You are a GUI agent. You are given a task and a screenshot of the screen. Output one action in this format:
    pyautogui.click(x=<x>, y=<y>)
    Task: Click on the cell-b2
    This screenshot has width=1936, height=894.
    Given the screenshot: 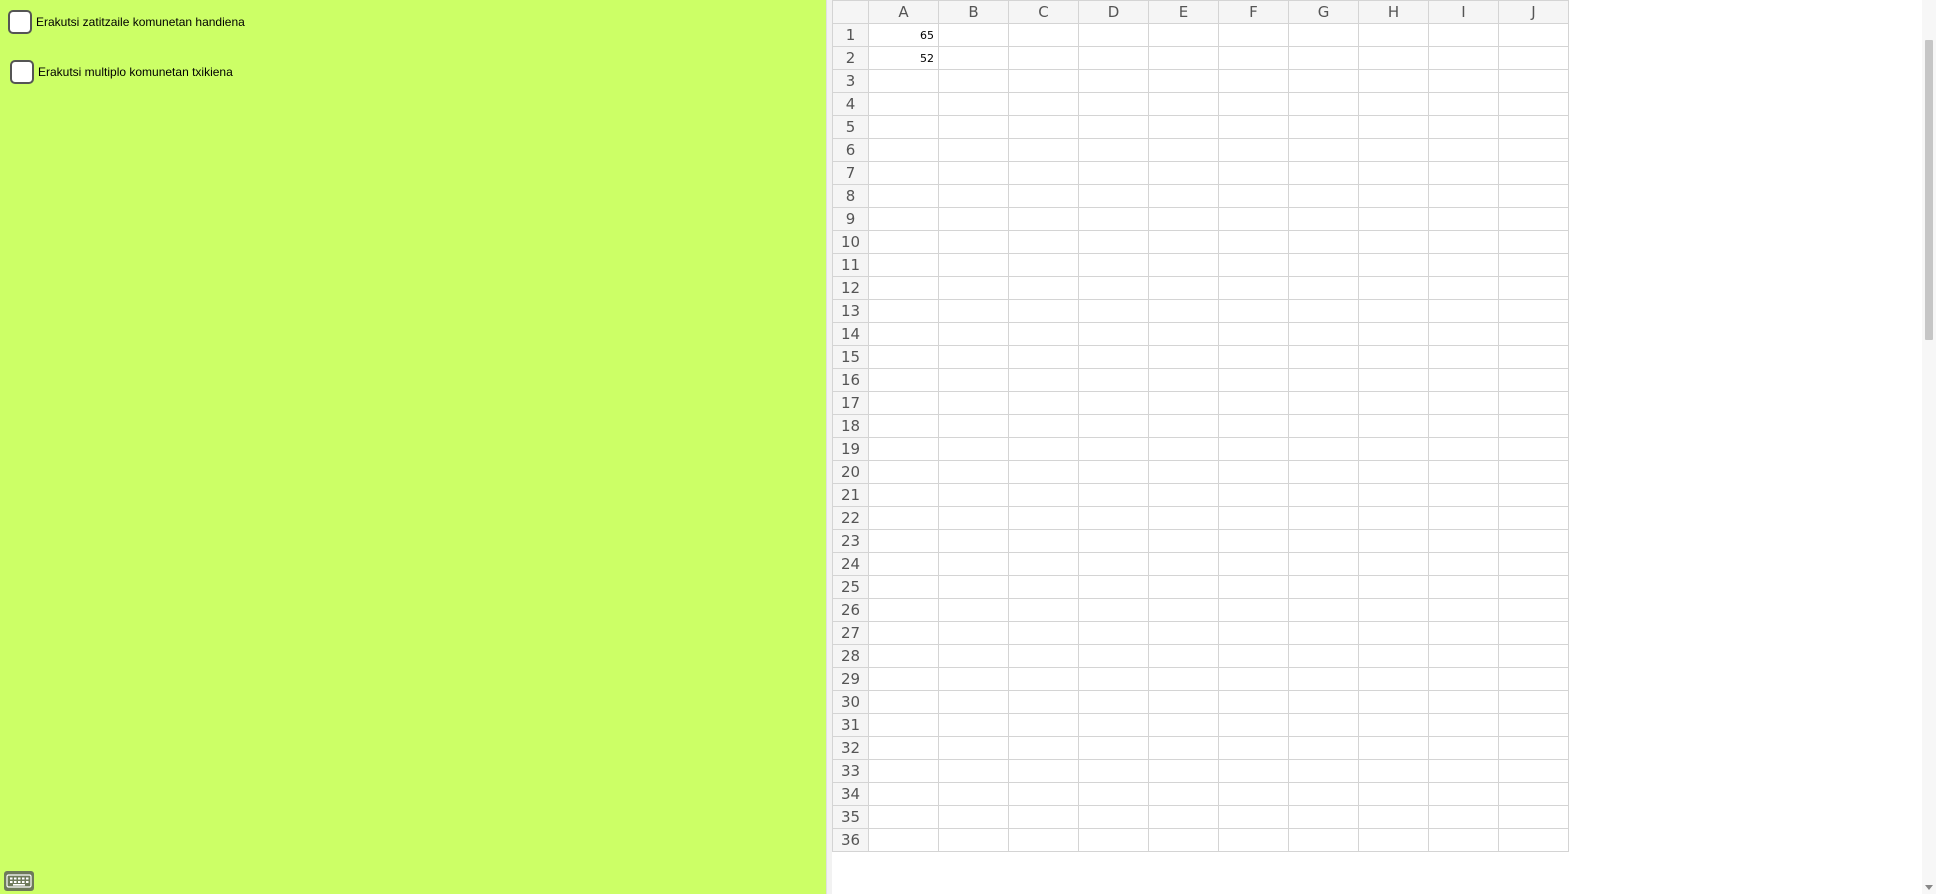 What is the action you would take?
    pyautogui.click(x=973, y=58)
    